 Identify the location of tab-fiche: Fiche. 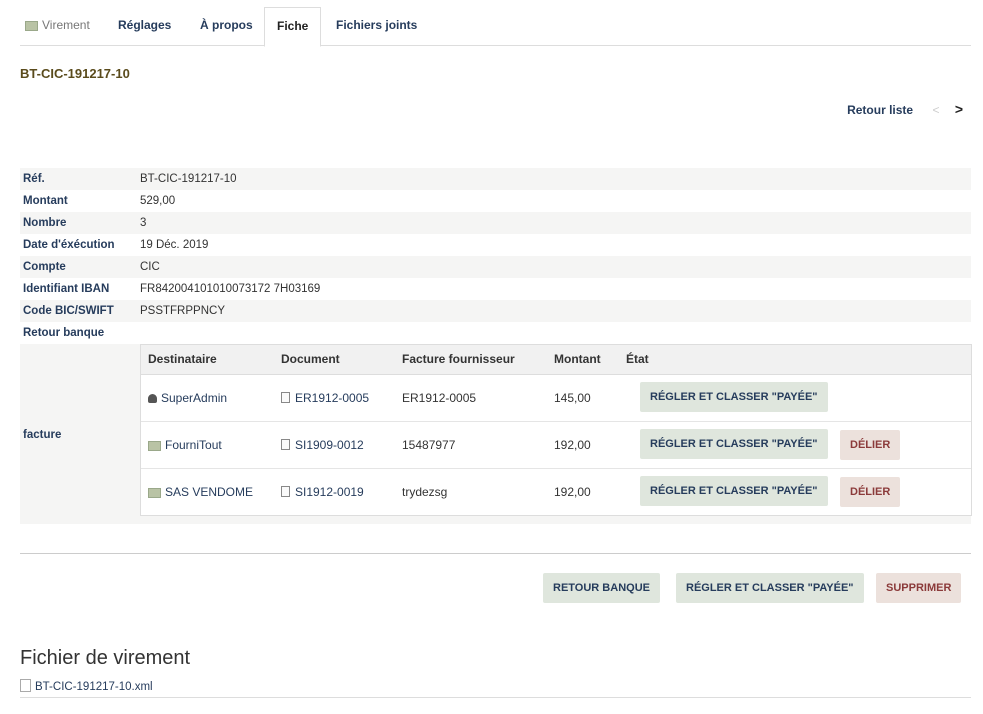
(293, 27).